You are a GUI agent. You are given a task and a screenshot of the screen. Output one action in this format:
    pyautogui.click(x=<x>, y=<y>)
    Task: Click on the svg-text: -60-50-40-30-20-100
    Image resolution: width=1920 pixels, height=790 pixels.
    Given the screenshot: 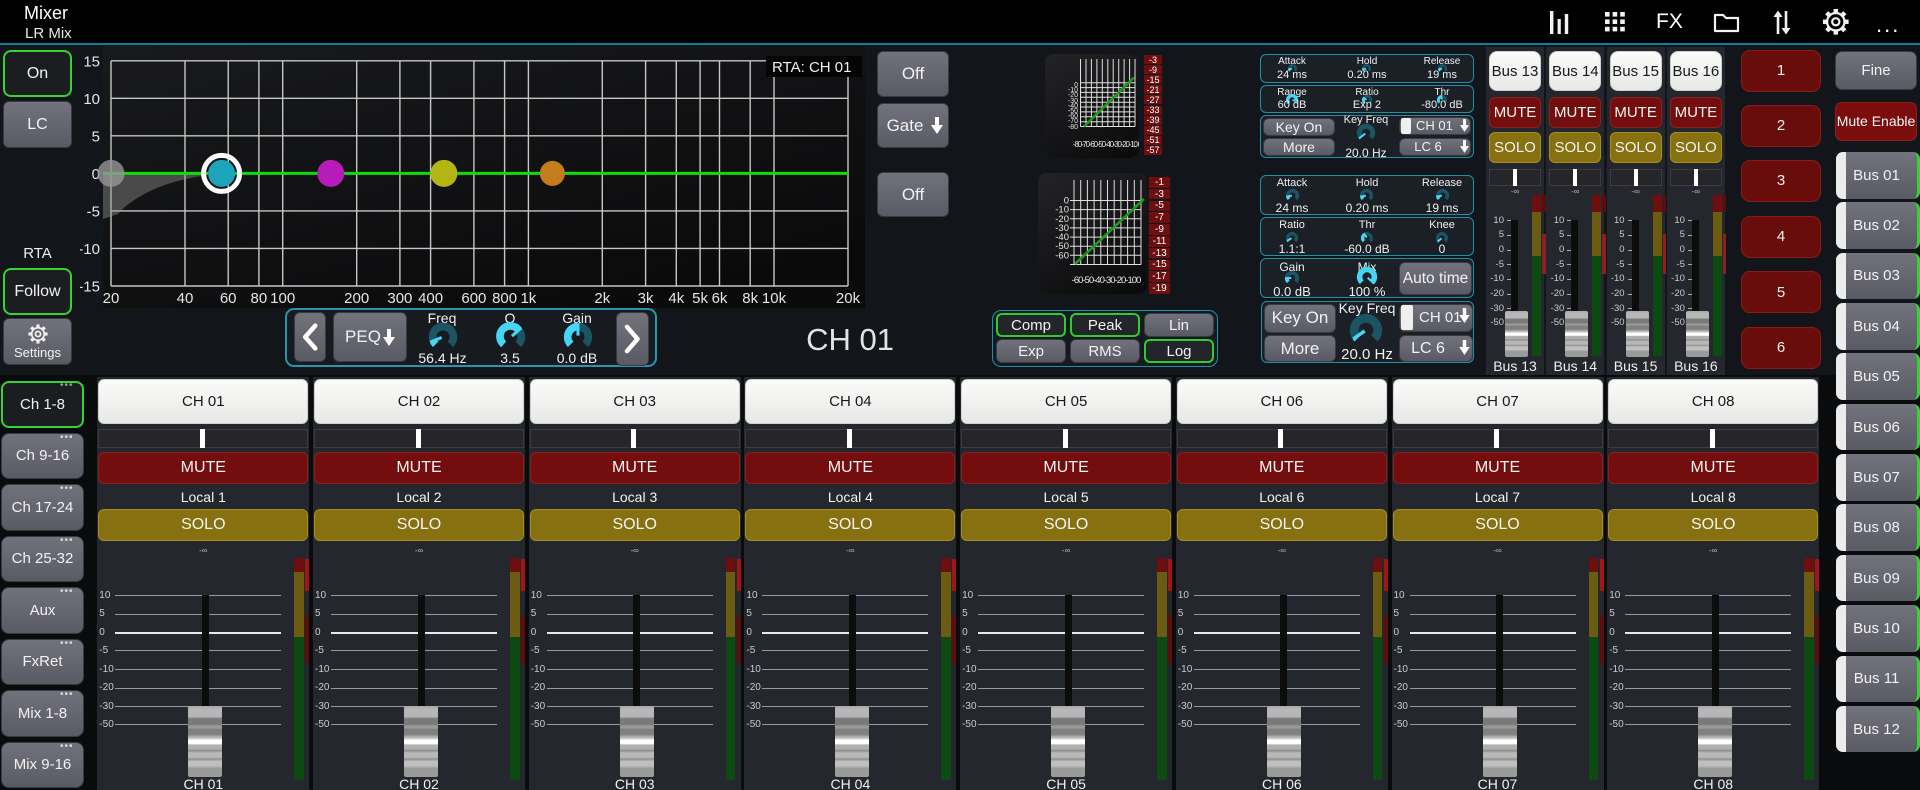 What is the action you would take?
    pyautogui.click(x=1106, y=280)
    